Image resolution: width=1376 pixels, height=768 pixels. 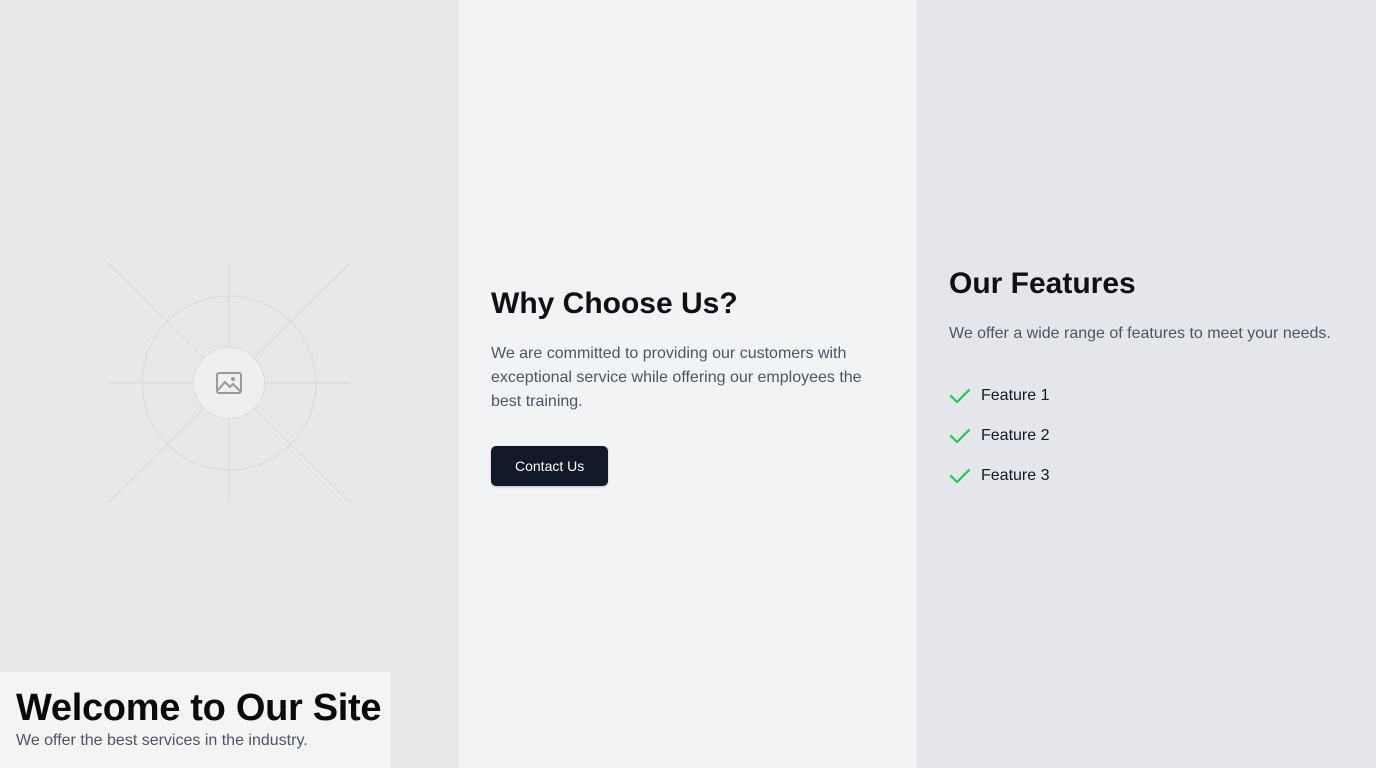 I want to click on image-placeholder-badge, so click(x=229, y=383).